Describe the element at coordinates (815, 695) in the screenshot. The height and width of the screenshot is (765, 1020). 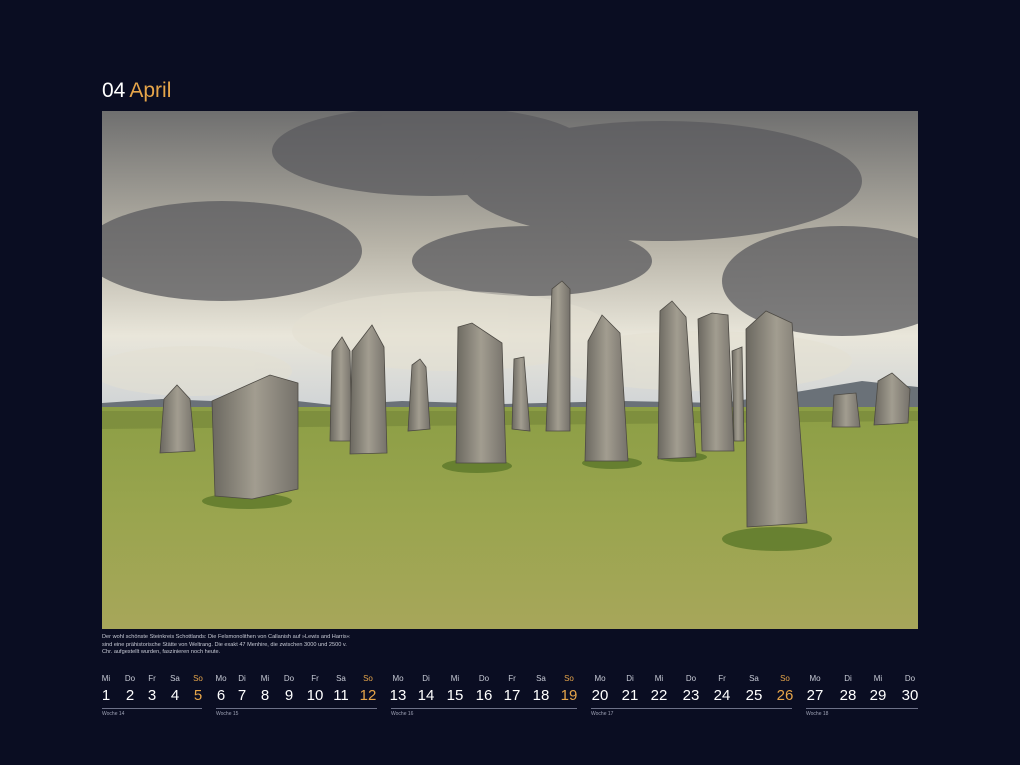
I see `day-number: 27` at that location.